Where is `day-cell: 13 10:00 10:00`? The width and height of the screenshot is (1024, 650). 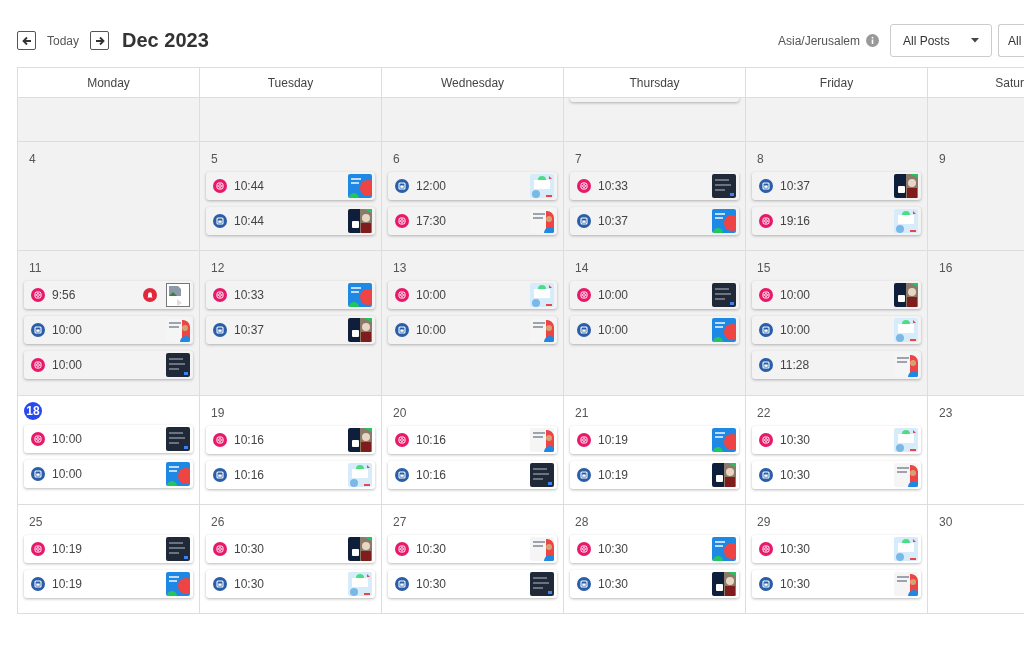 day-cell: 13 10:00 10:00 is located at coordinates (473, 323).